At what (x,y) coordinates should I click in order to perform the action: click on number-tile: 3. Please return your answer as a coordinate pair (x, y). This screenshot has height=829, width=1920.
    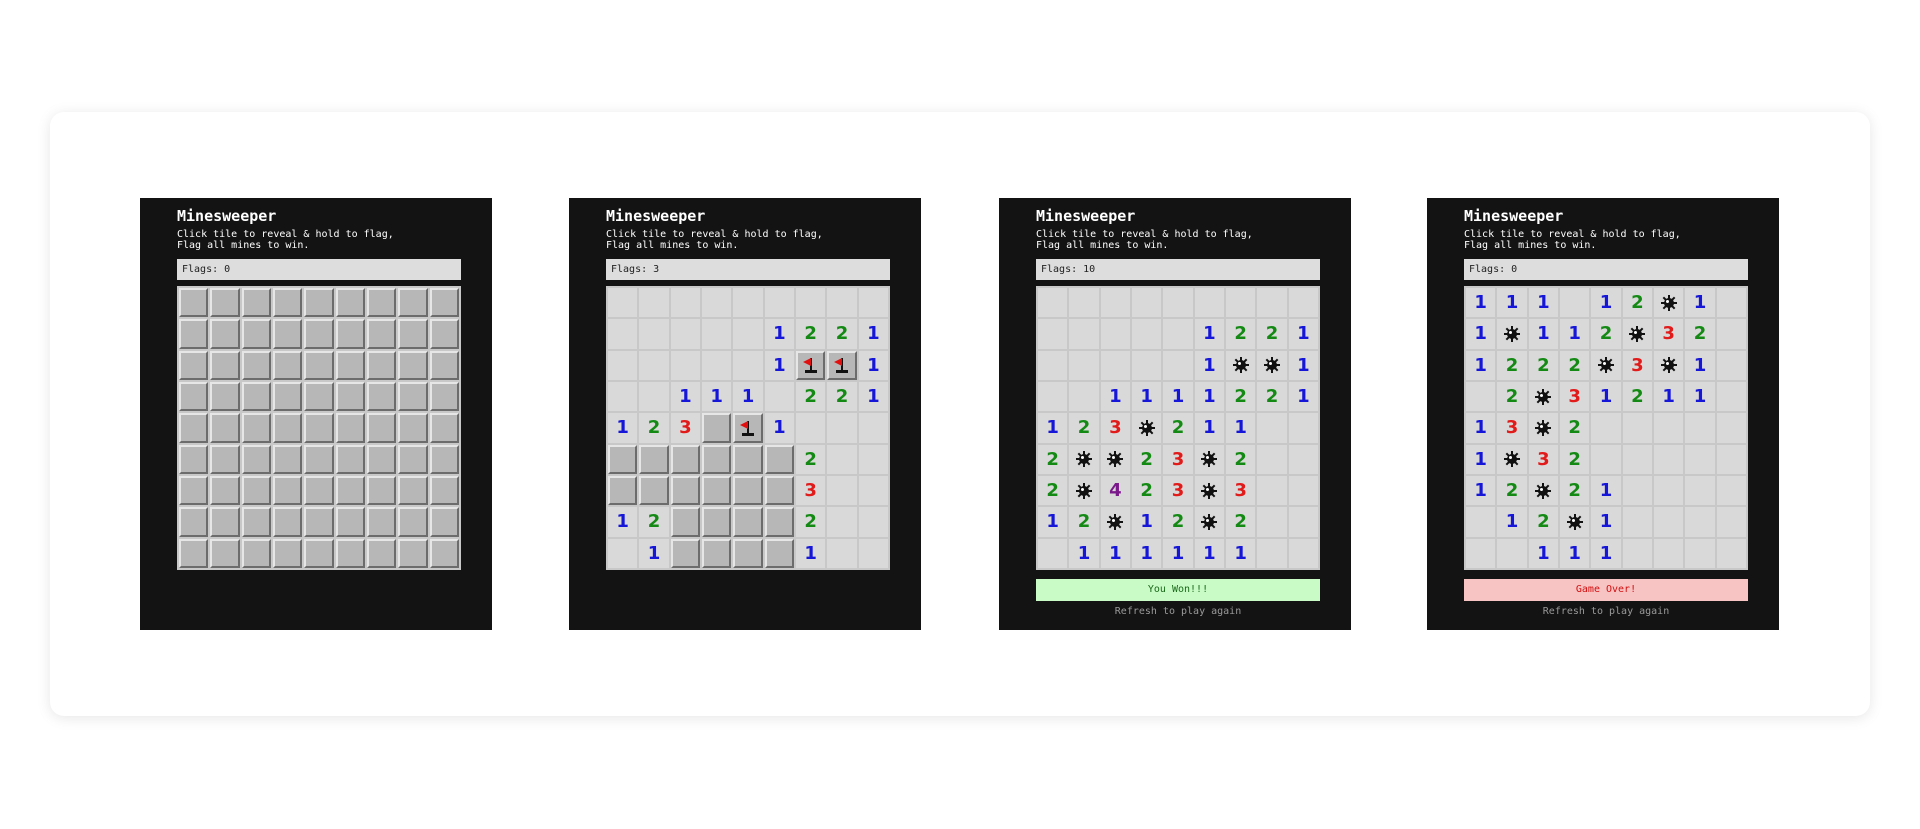
    Looking at the image, I should click on (1543, 459).